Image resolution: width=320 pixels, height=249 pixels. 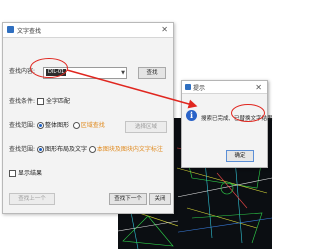 I want to click on show-result-row: 显示结果, so click(x=25, y=174).